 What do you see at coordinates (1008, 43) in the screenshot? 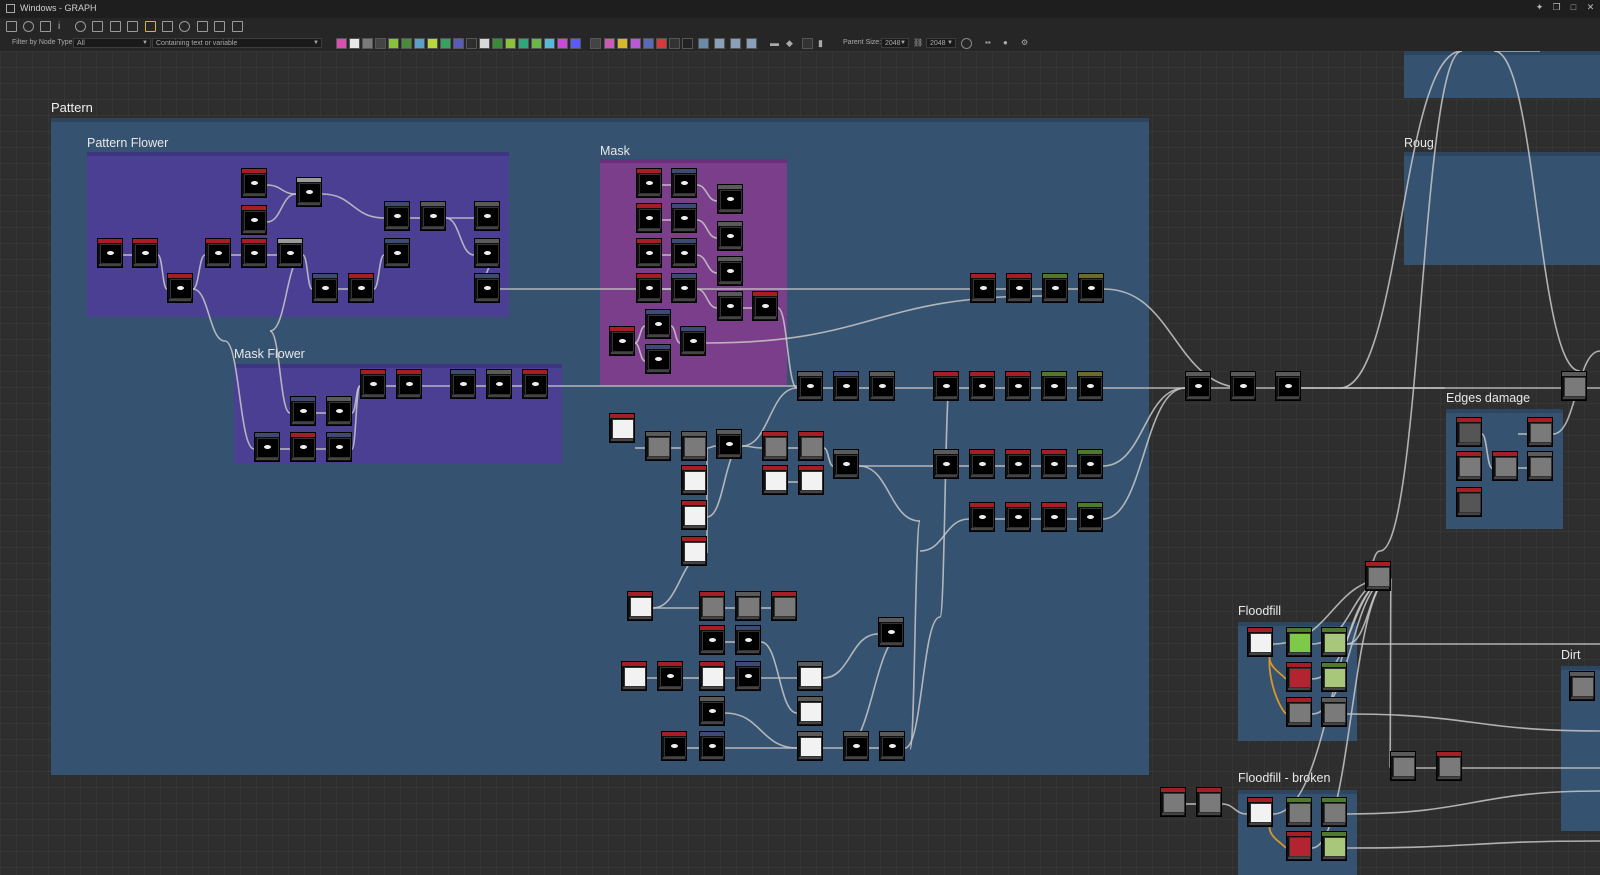
I see `person-icon: ●` at bounding box center [1008, 43].